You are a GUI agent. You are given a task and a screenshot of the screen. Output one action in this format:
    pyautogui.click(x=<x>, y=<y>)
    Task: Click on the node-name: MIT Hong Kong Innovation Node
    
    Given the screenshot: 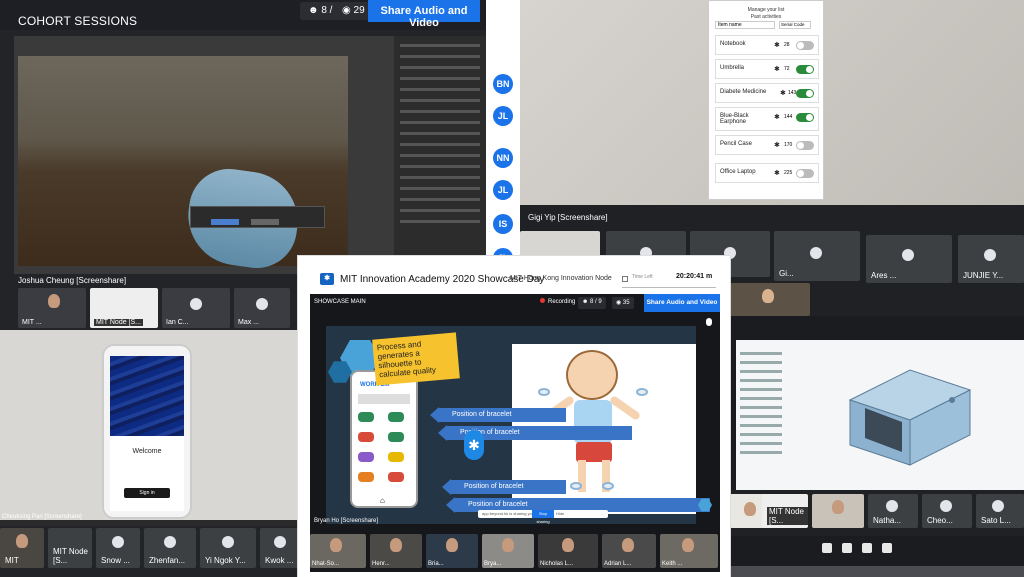 What is the action you would take?
    pyautogui.click(x=561, y=278)
    